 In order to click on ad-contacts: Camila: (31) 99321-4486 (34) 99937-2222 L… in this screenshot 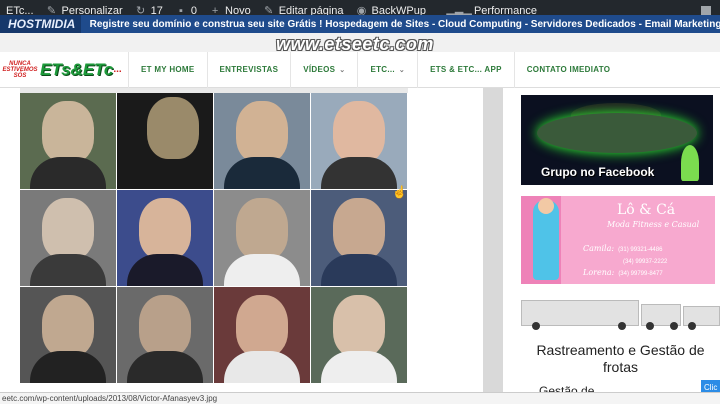, I will do `click(625, 262)`.